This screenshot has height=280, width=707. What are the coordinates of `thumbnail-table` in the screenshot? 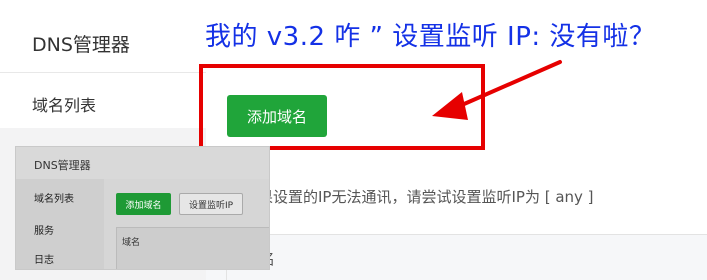 It's located at (192, 248).